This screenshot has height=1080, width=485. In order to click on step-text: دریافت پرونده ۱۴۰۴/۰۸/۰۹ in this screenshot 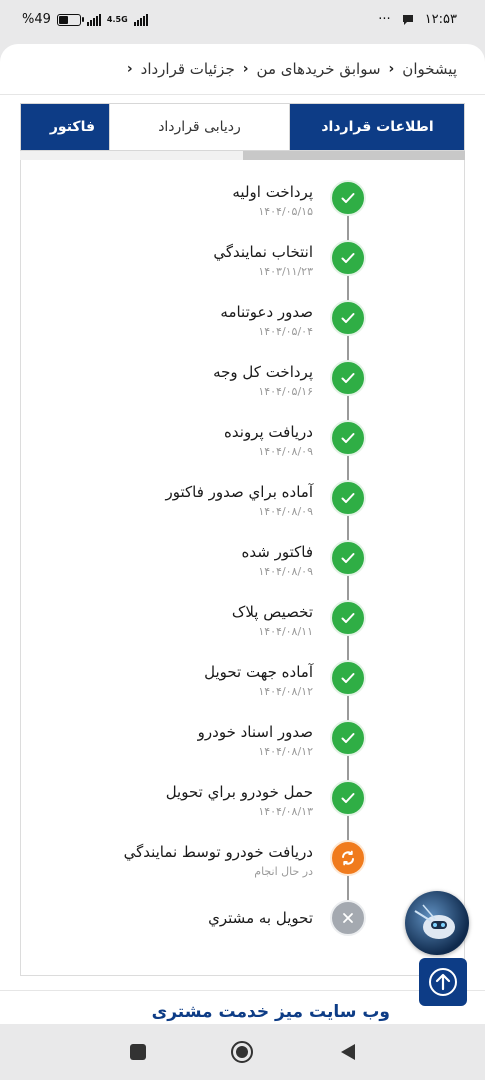, I will do `click(268, 441)`.